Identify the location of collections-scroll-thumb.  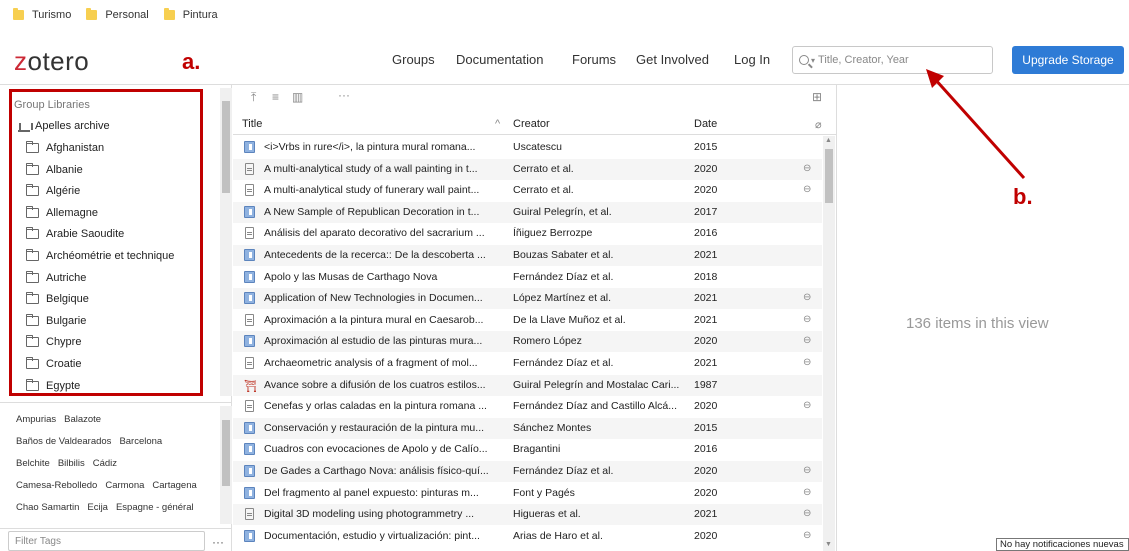
(226, 147).